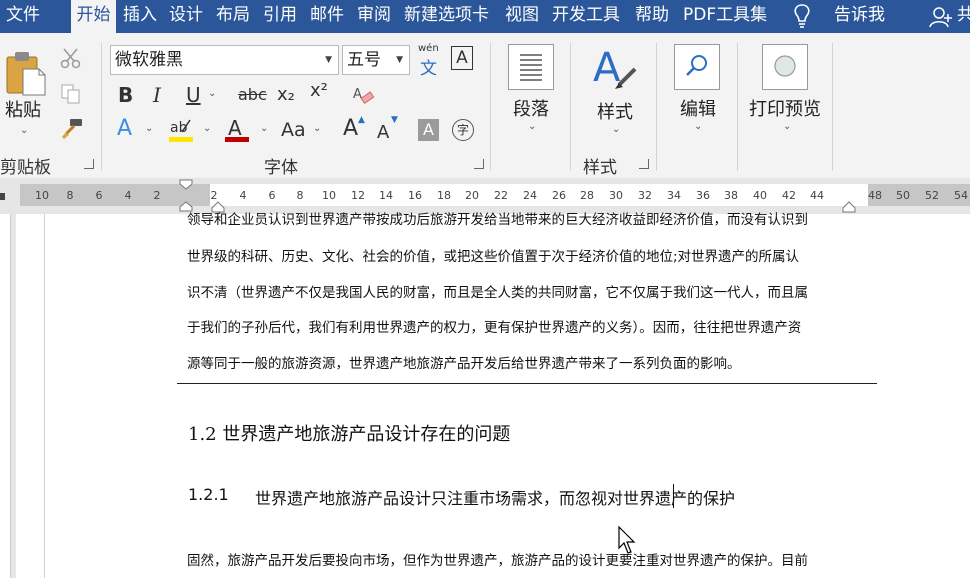 This screenshot has height=578, width=970. Describe the element at coordinates (532, 126) in the screenshot. I see `paragraph-dropdown-chevron: ⌄` at that location.